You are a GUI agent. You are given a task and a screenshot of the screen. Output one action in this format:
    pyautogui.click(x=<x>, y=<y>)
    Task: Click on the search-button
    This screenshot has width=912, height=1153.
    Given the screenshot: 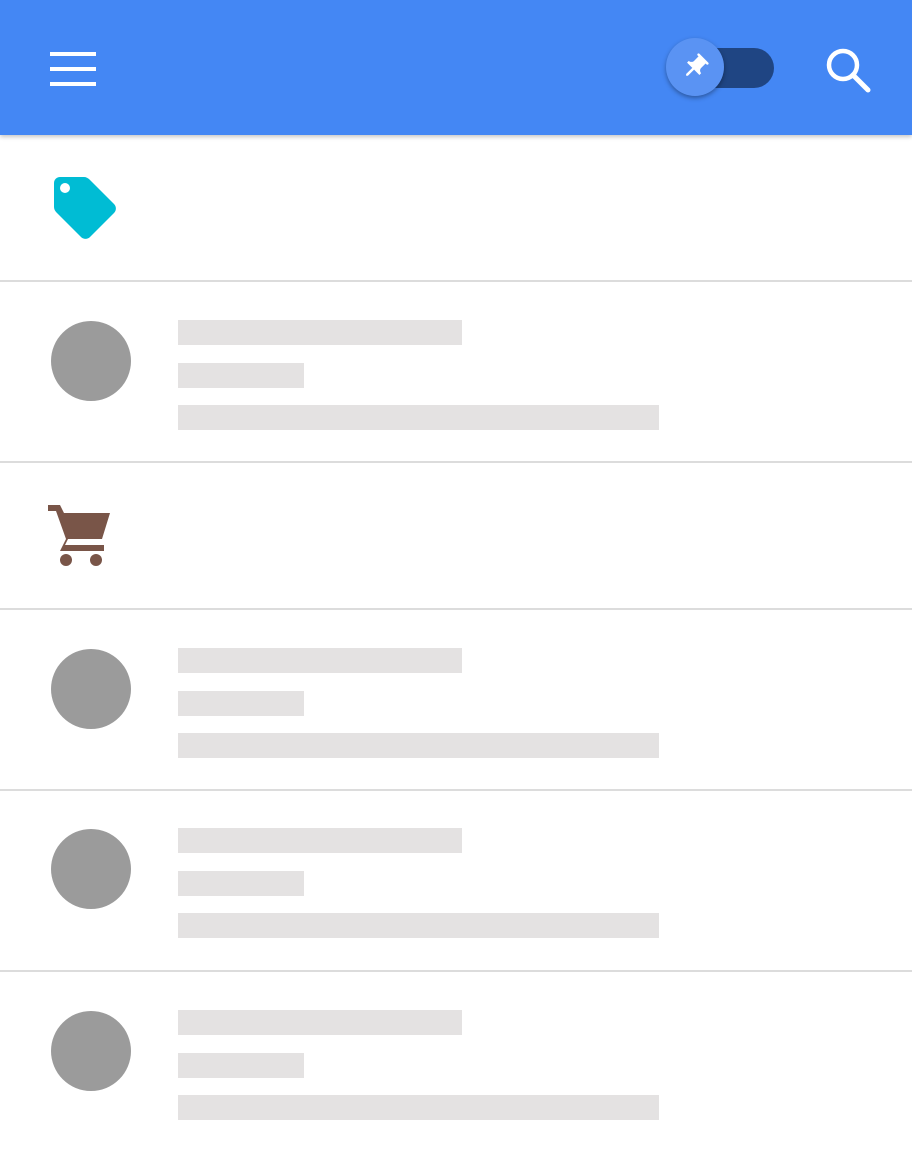 What is the action you would take?
    pyautogui.click(x=848, y=70)
    